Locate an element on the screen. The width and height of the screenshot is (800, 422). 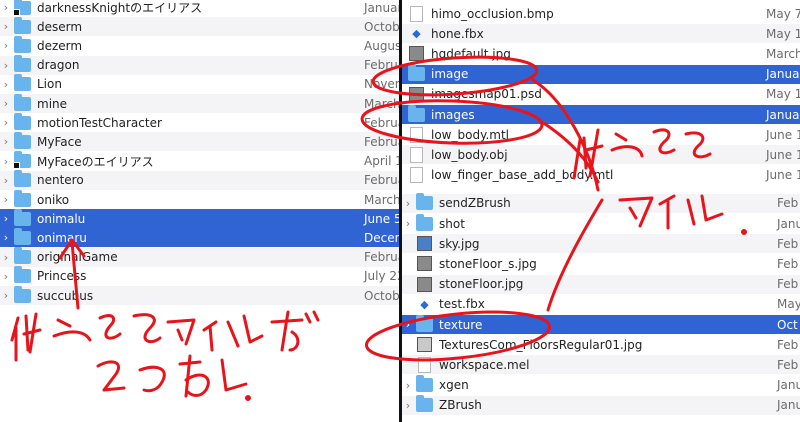
circle-images is located at coordinates (452, 122).